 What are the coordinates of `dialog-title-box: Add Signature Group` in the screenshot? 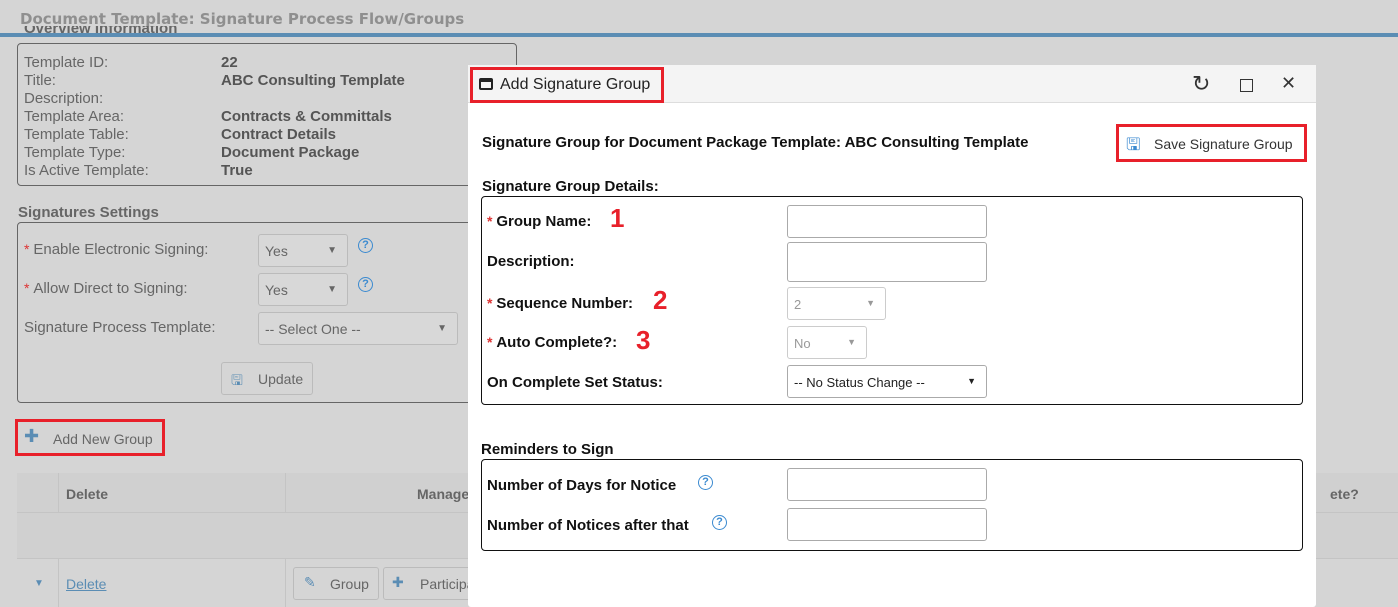 It's located at (567, 85).